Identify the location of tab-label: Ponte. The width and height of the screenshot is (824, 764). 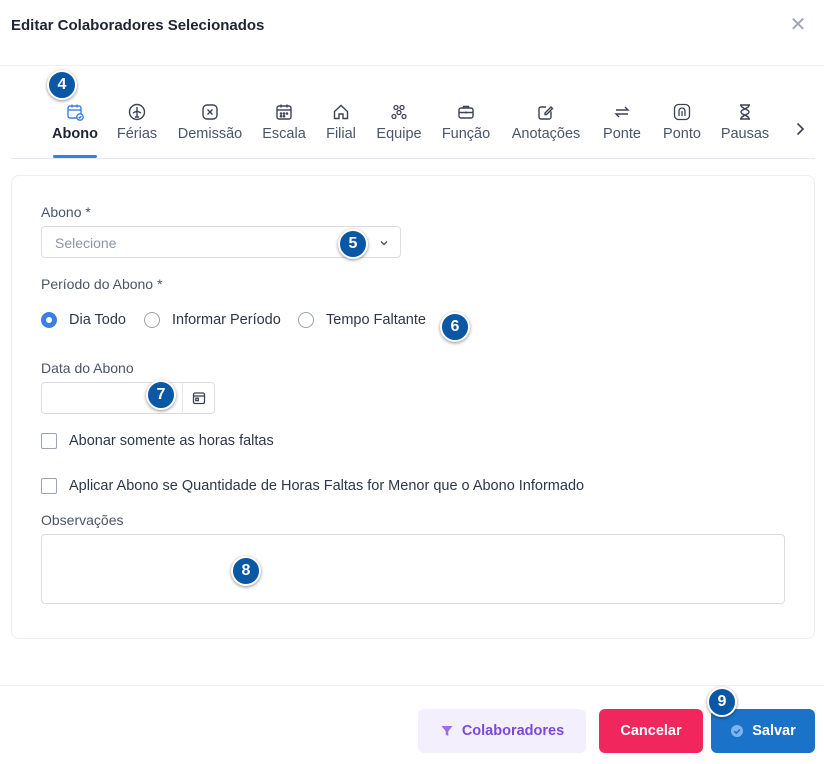
(622, 134).